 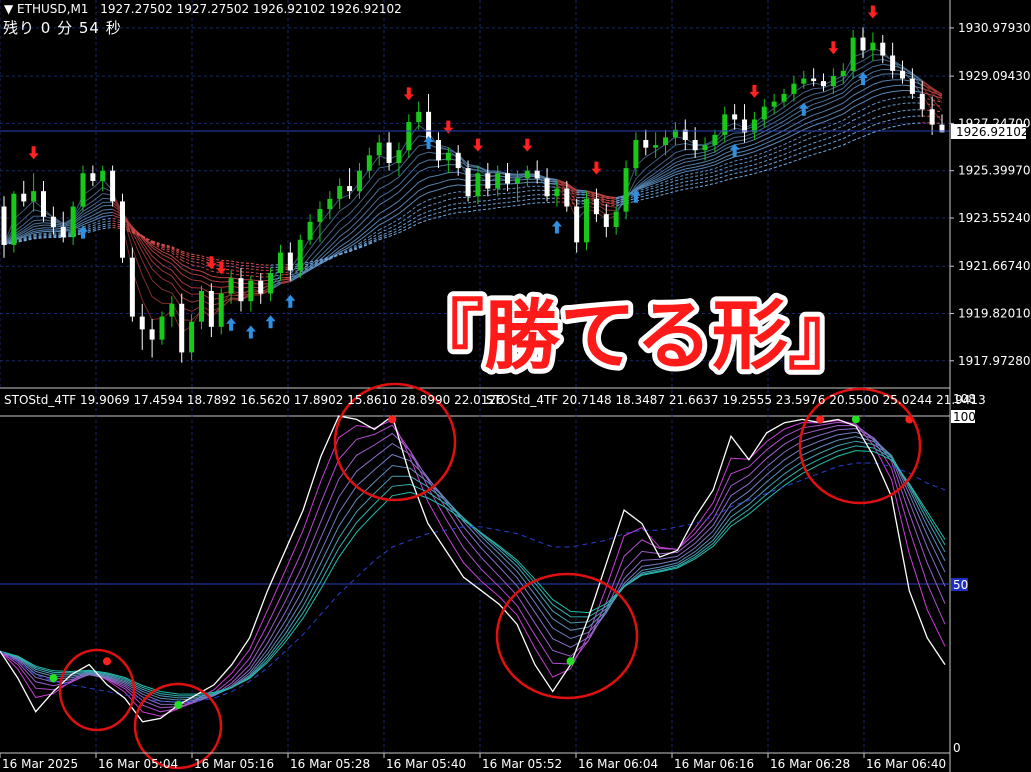 What do you see at coordinates (960, 585) in the screenshot?
I see `osc-tick-50: 50` at bounding box center [960, 585].